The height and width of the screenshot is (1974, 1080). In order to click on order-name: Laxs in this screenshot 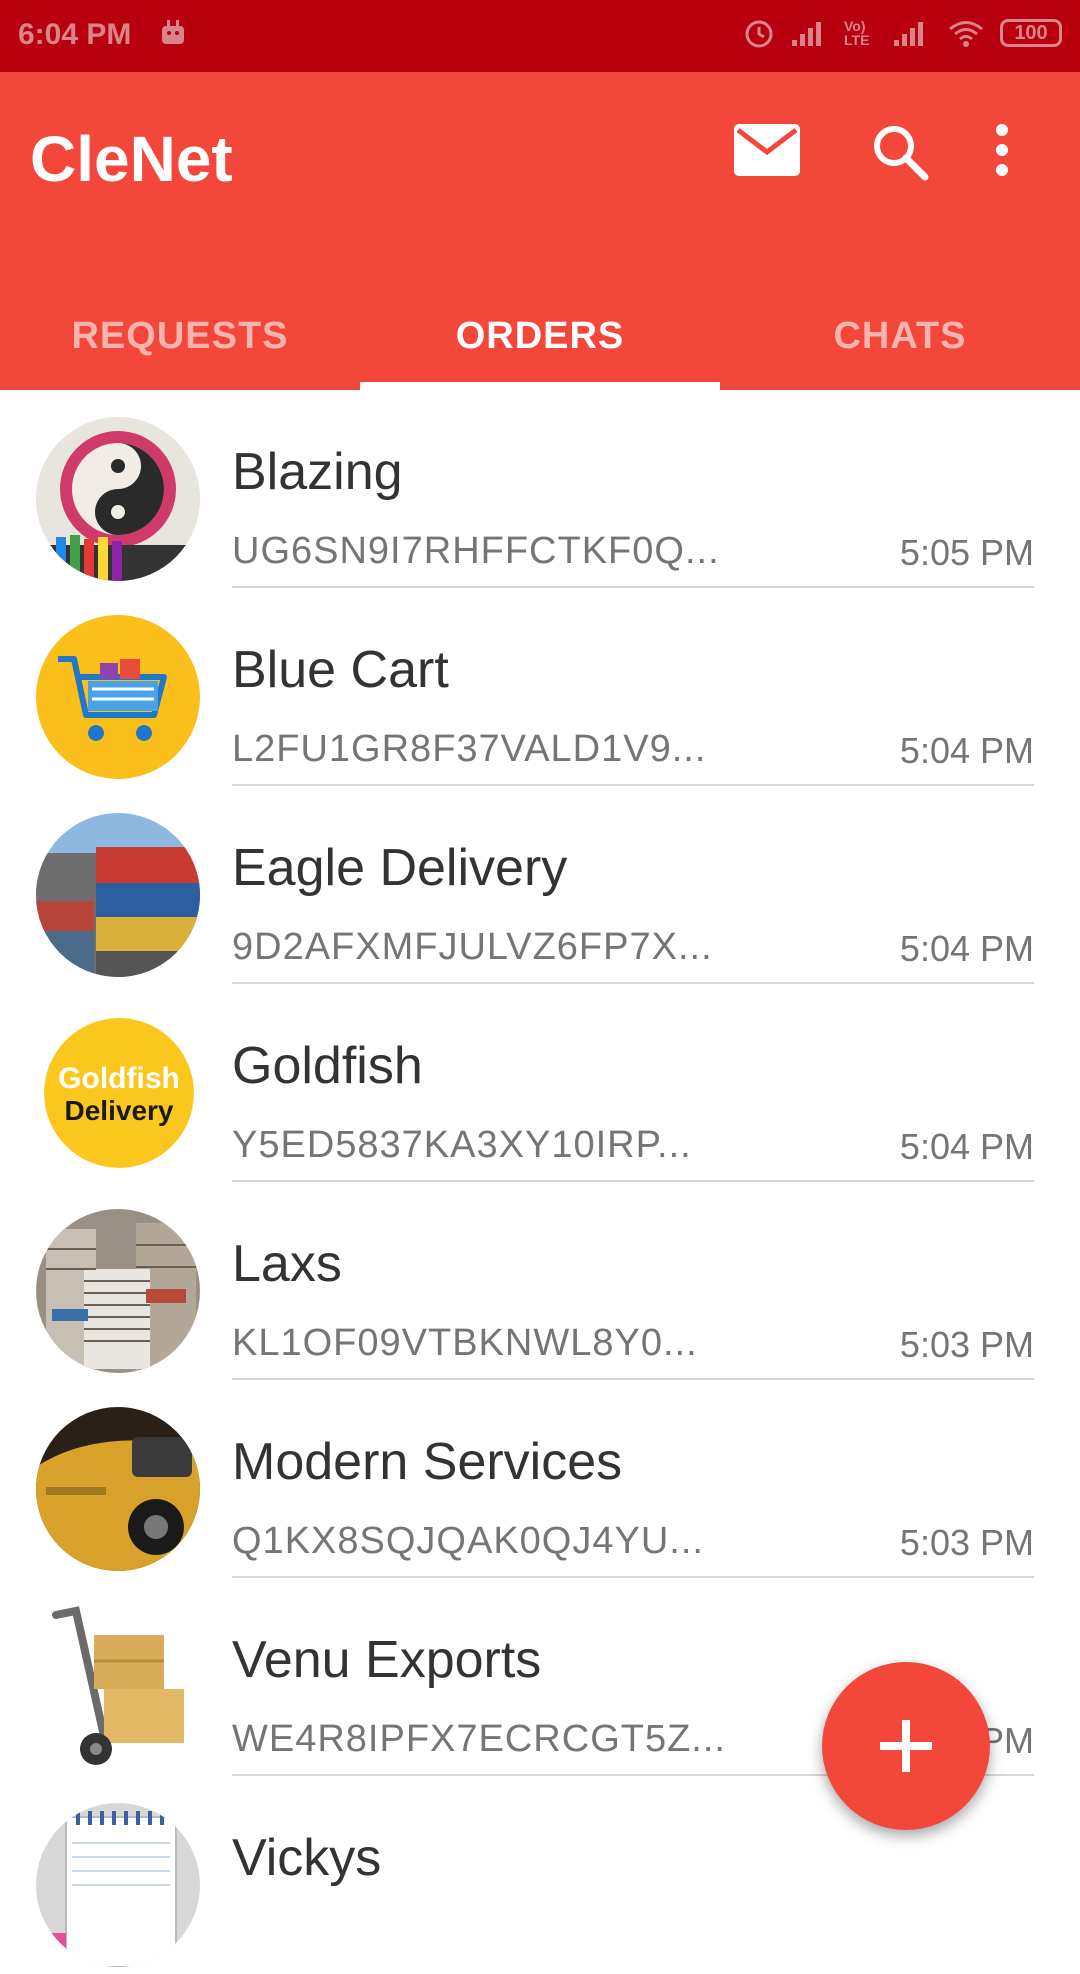, I will do `click(287, 1264)`.